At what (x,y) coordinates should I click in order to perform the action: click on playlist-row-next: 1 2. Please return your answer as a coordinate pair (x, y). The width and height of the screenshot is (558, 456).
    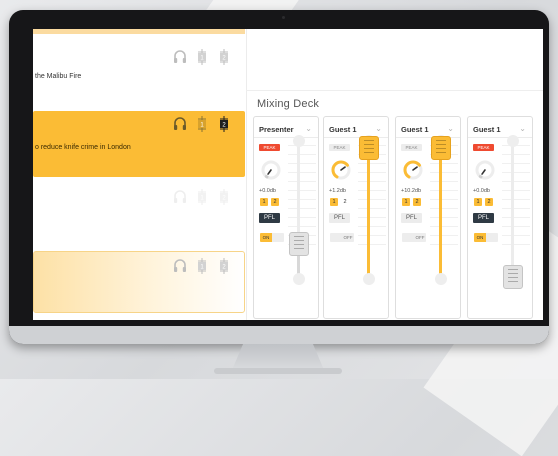
    Looking at the image, I should click on (139, 282).